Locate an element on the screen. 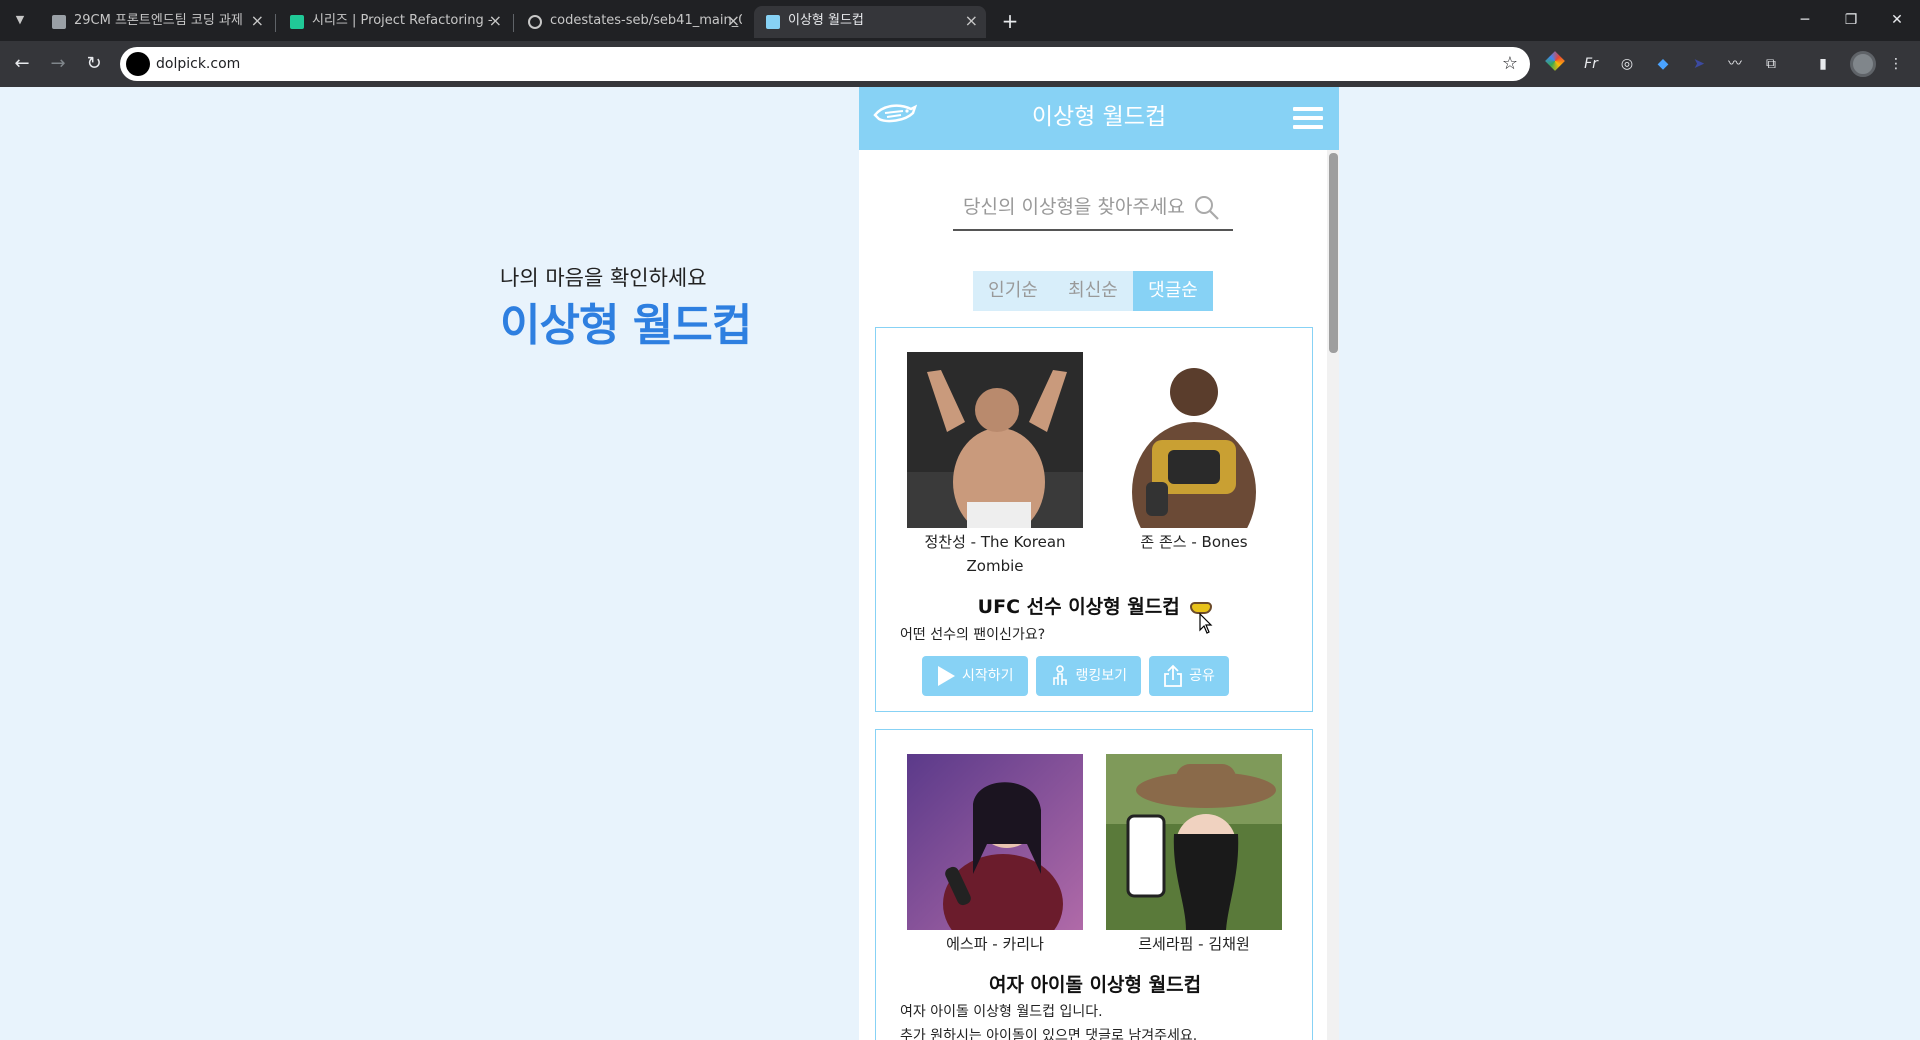 The width and height of the screenshot is (1920, 1040). candidate-name: 정찬성 - The Korean Zombie is located at coordinates (995, 554).